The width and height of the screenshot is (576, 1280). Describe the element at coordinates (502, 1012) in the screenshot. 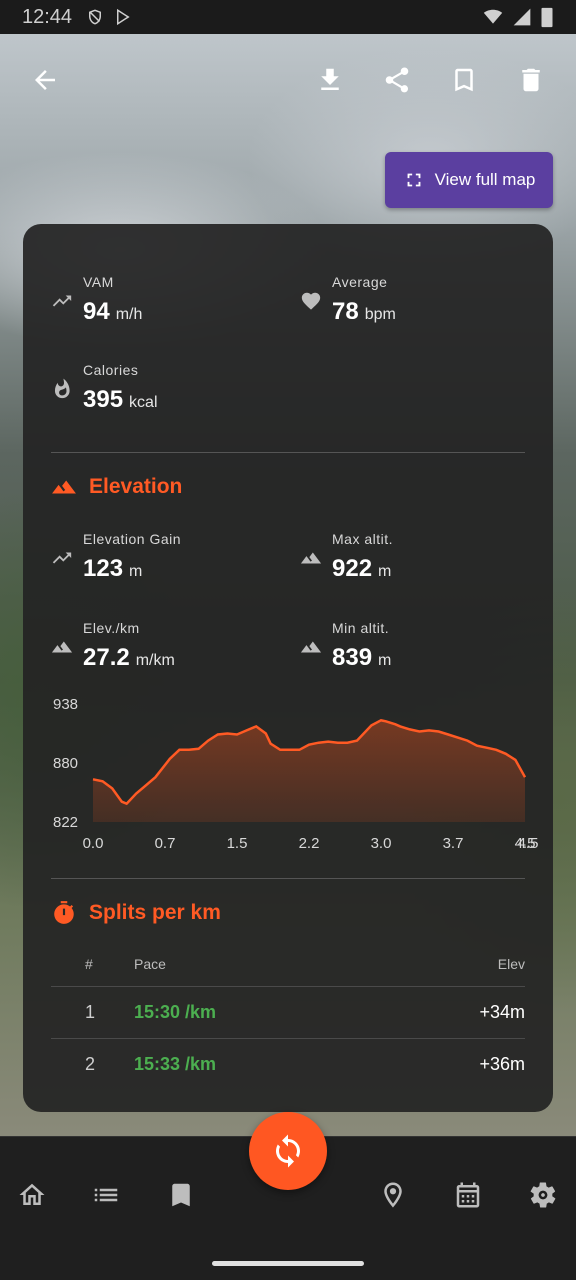

I see `split-elev: +34m` at that location.